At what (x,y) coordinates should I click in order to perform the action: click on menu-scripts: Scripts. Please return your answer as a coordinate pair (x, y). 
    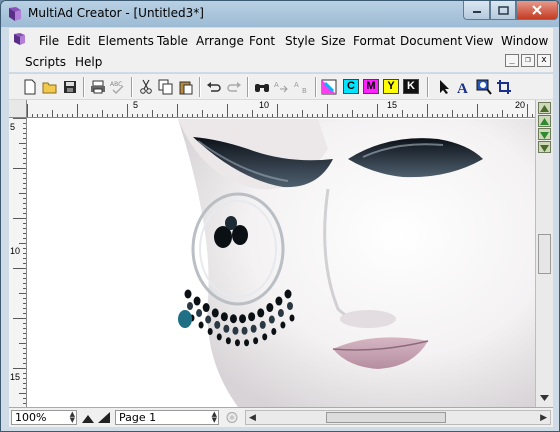
    Looking at the image, I should click on (45, 62).